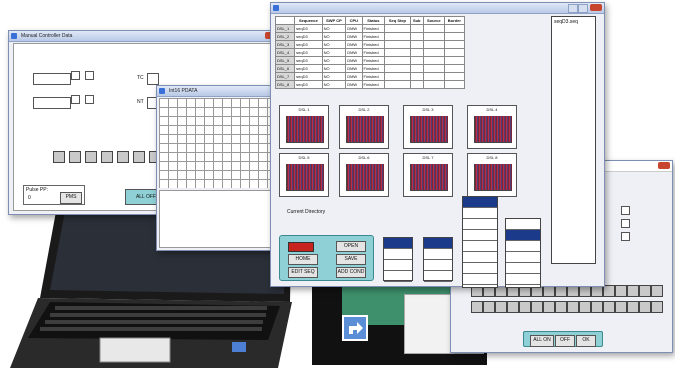  I want to click on plot-title: DSL 3, so click(428, 109).